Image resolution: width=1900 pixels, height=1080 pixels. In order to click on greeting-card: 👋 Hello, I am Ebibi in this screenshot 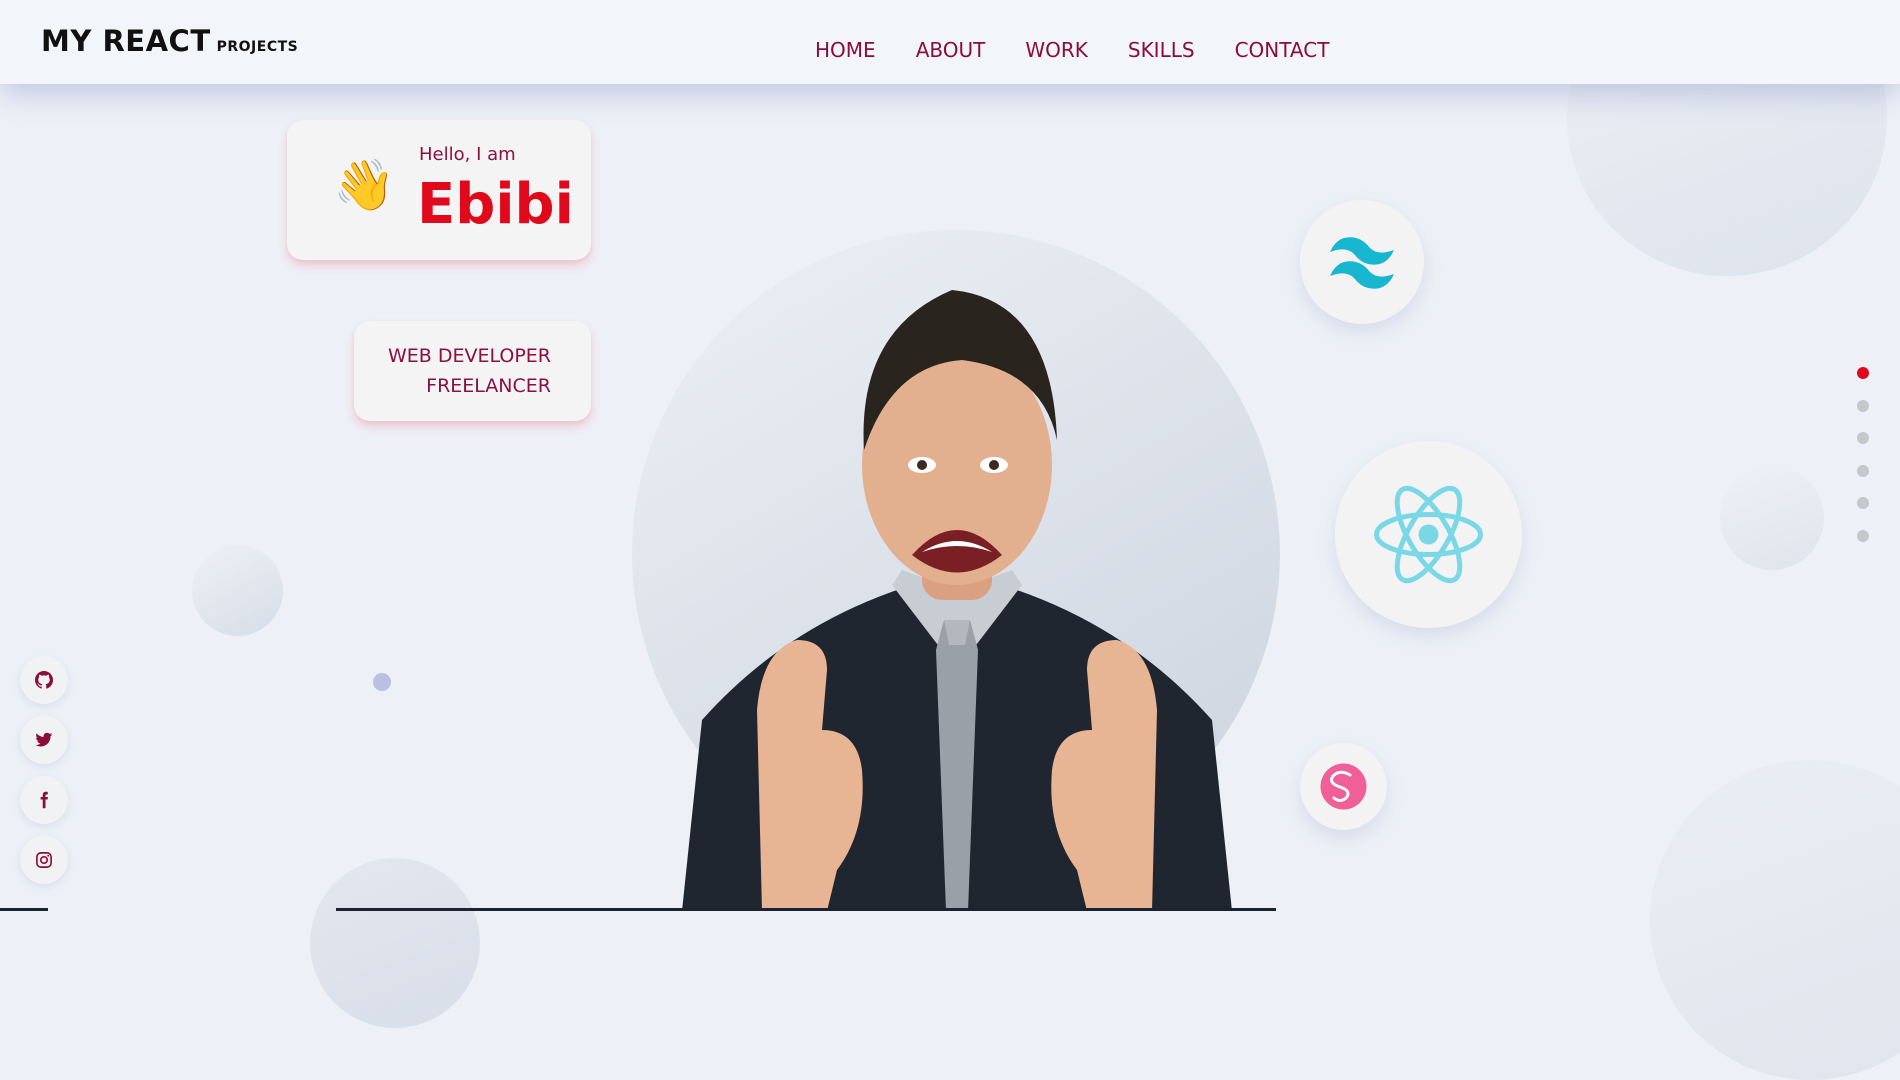, I will do `click(439, 190)`.